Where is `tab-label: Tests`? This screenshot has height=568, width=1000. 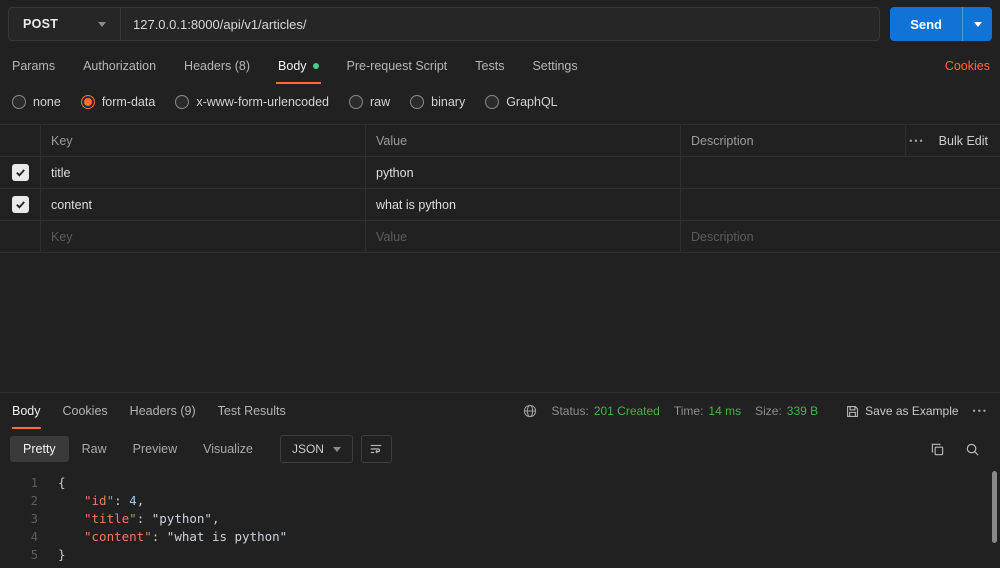
tab-label: Tests is located at coordinates (490, 66).